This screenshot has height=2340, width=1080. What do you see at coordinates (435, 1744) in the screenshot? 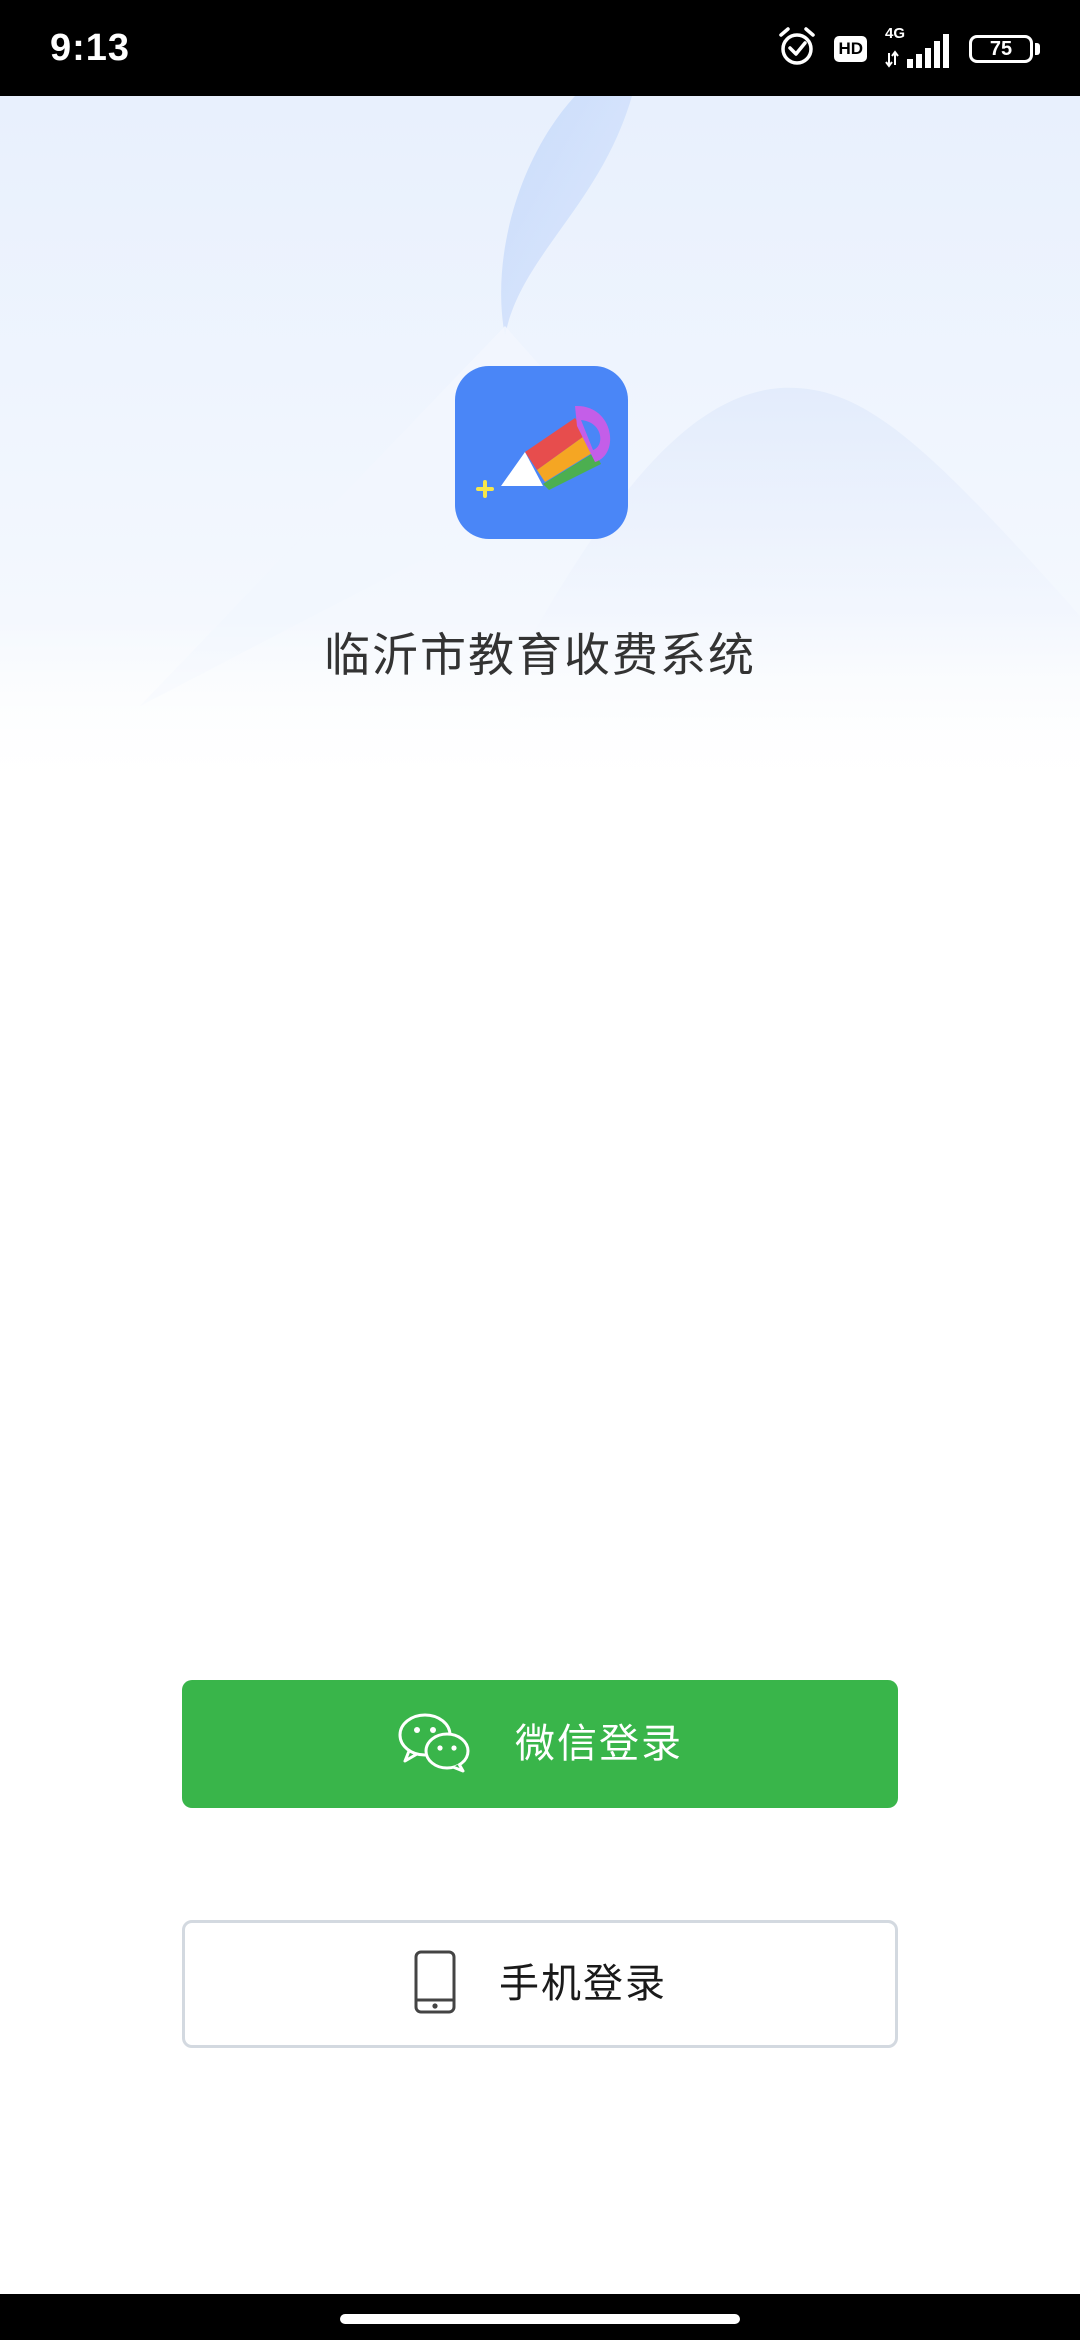
I see `wechat-icon` at bounding box center [435, 1744].